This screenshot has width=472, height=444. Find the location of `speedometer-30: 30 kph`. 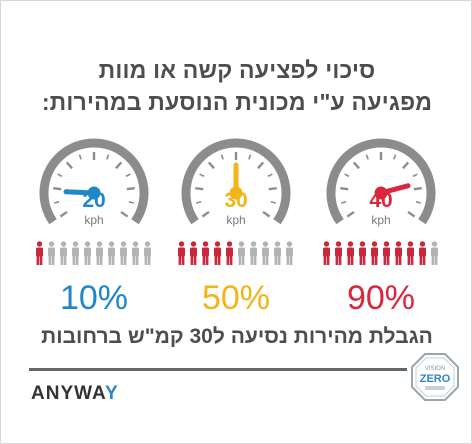

speedometer-30: 30 kph is located at coordinates (236, 189).